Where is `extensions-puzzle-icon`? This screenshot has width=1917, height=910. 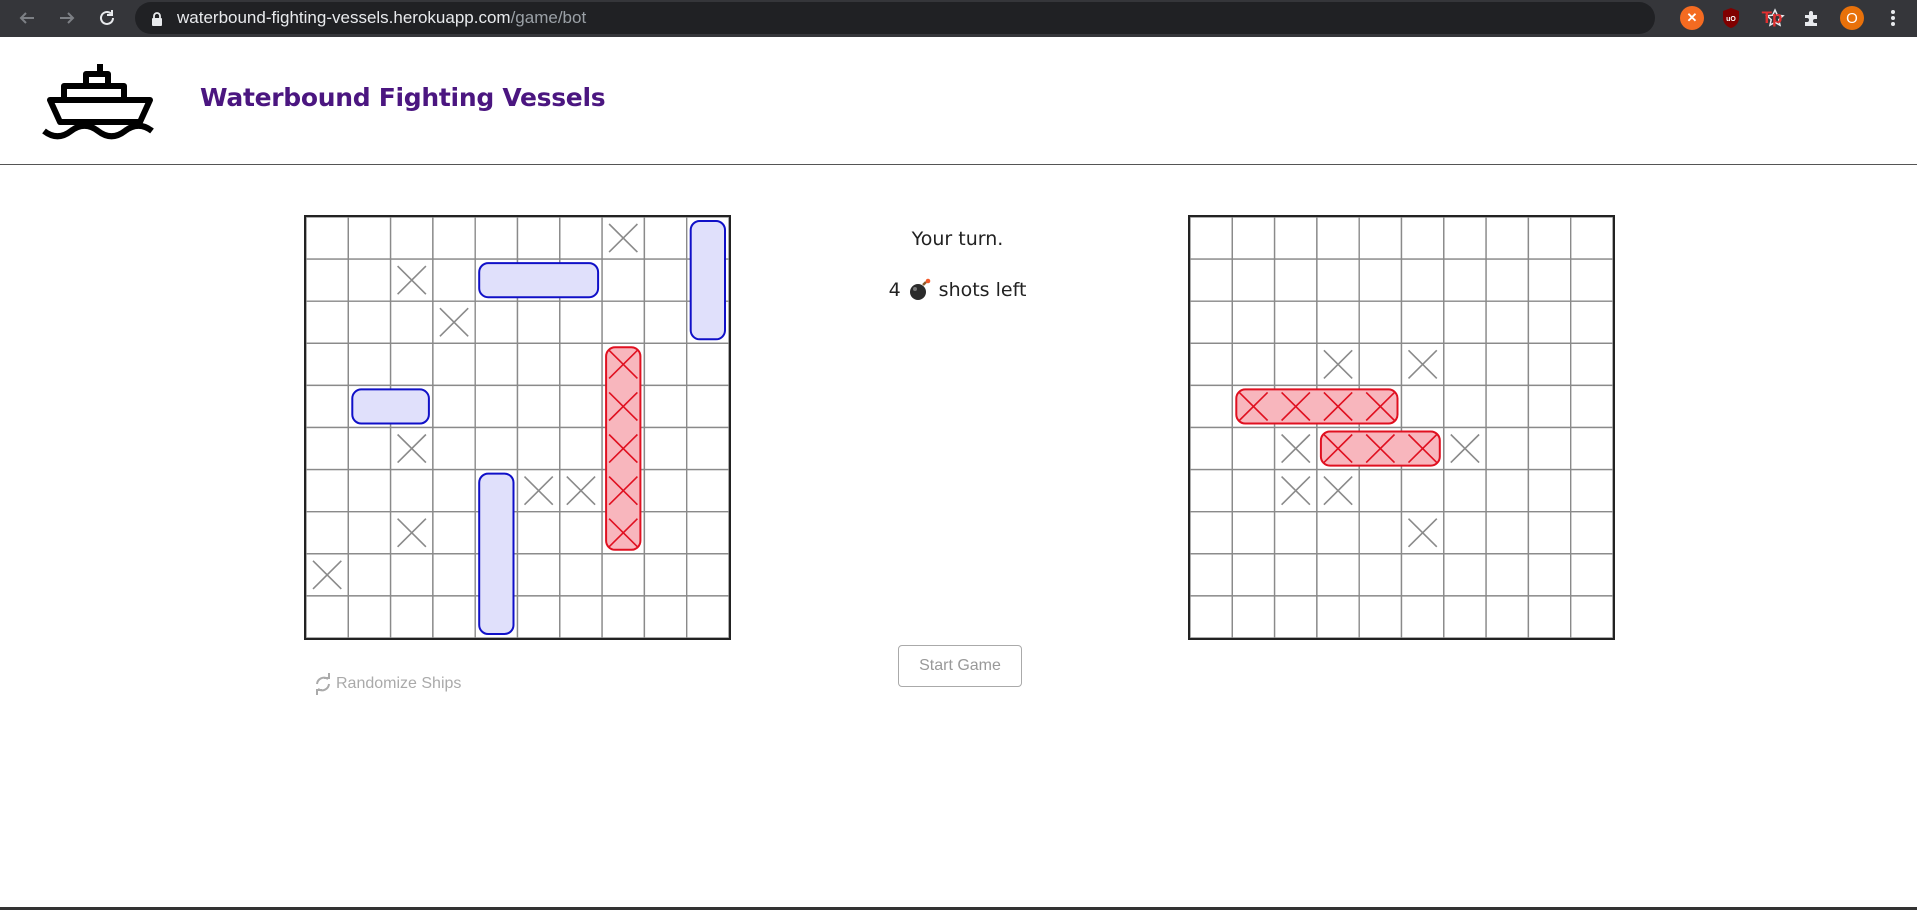
extensions-puzzle-icon is located at coordinates (1812, 18).